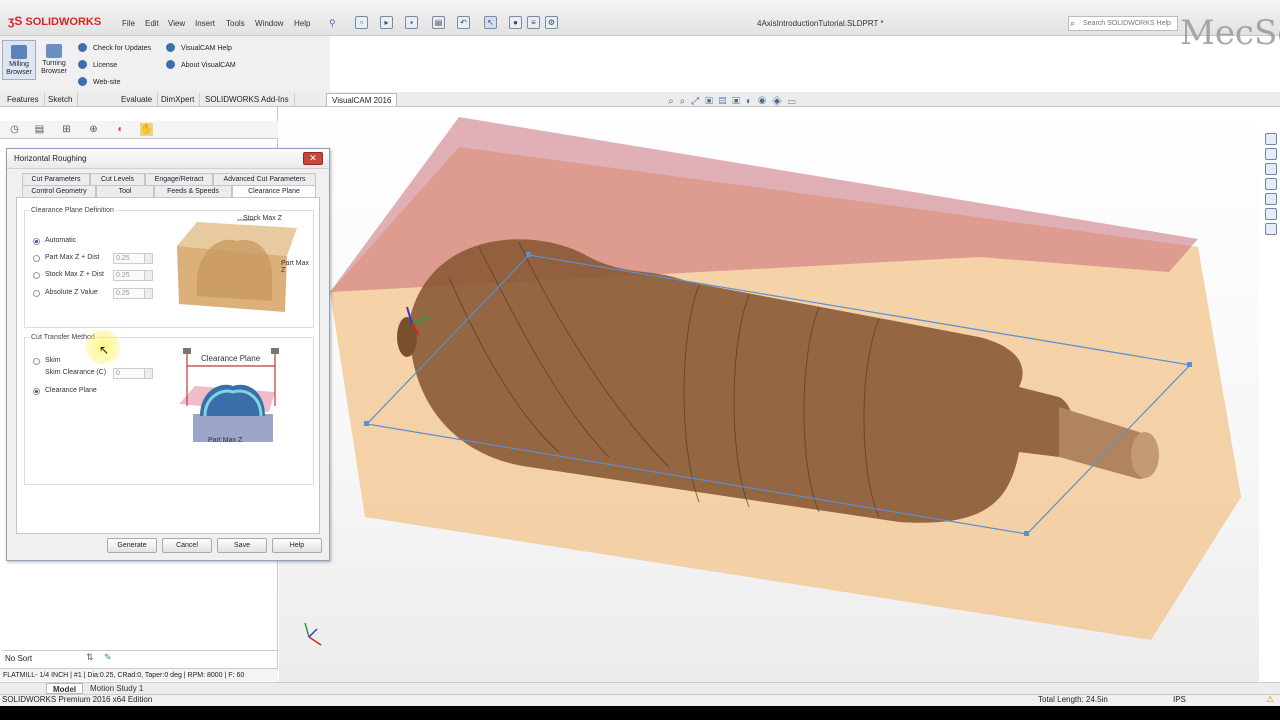  What do you see at coordinates (36, 361) in the screenshot?
I see `skim-radio` at bounding box center [36, 361].